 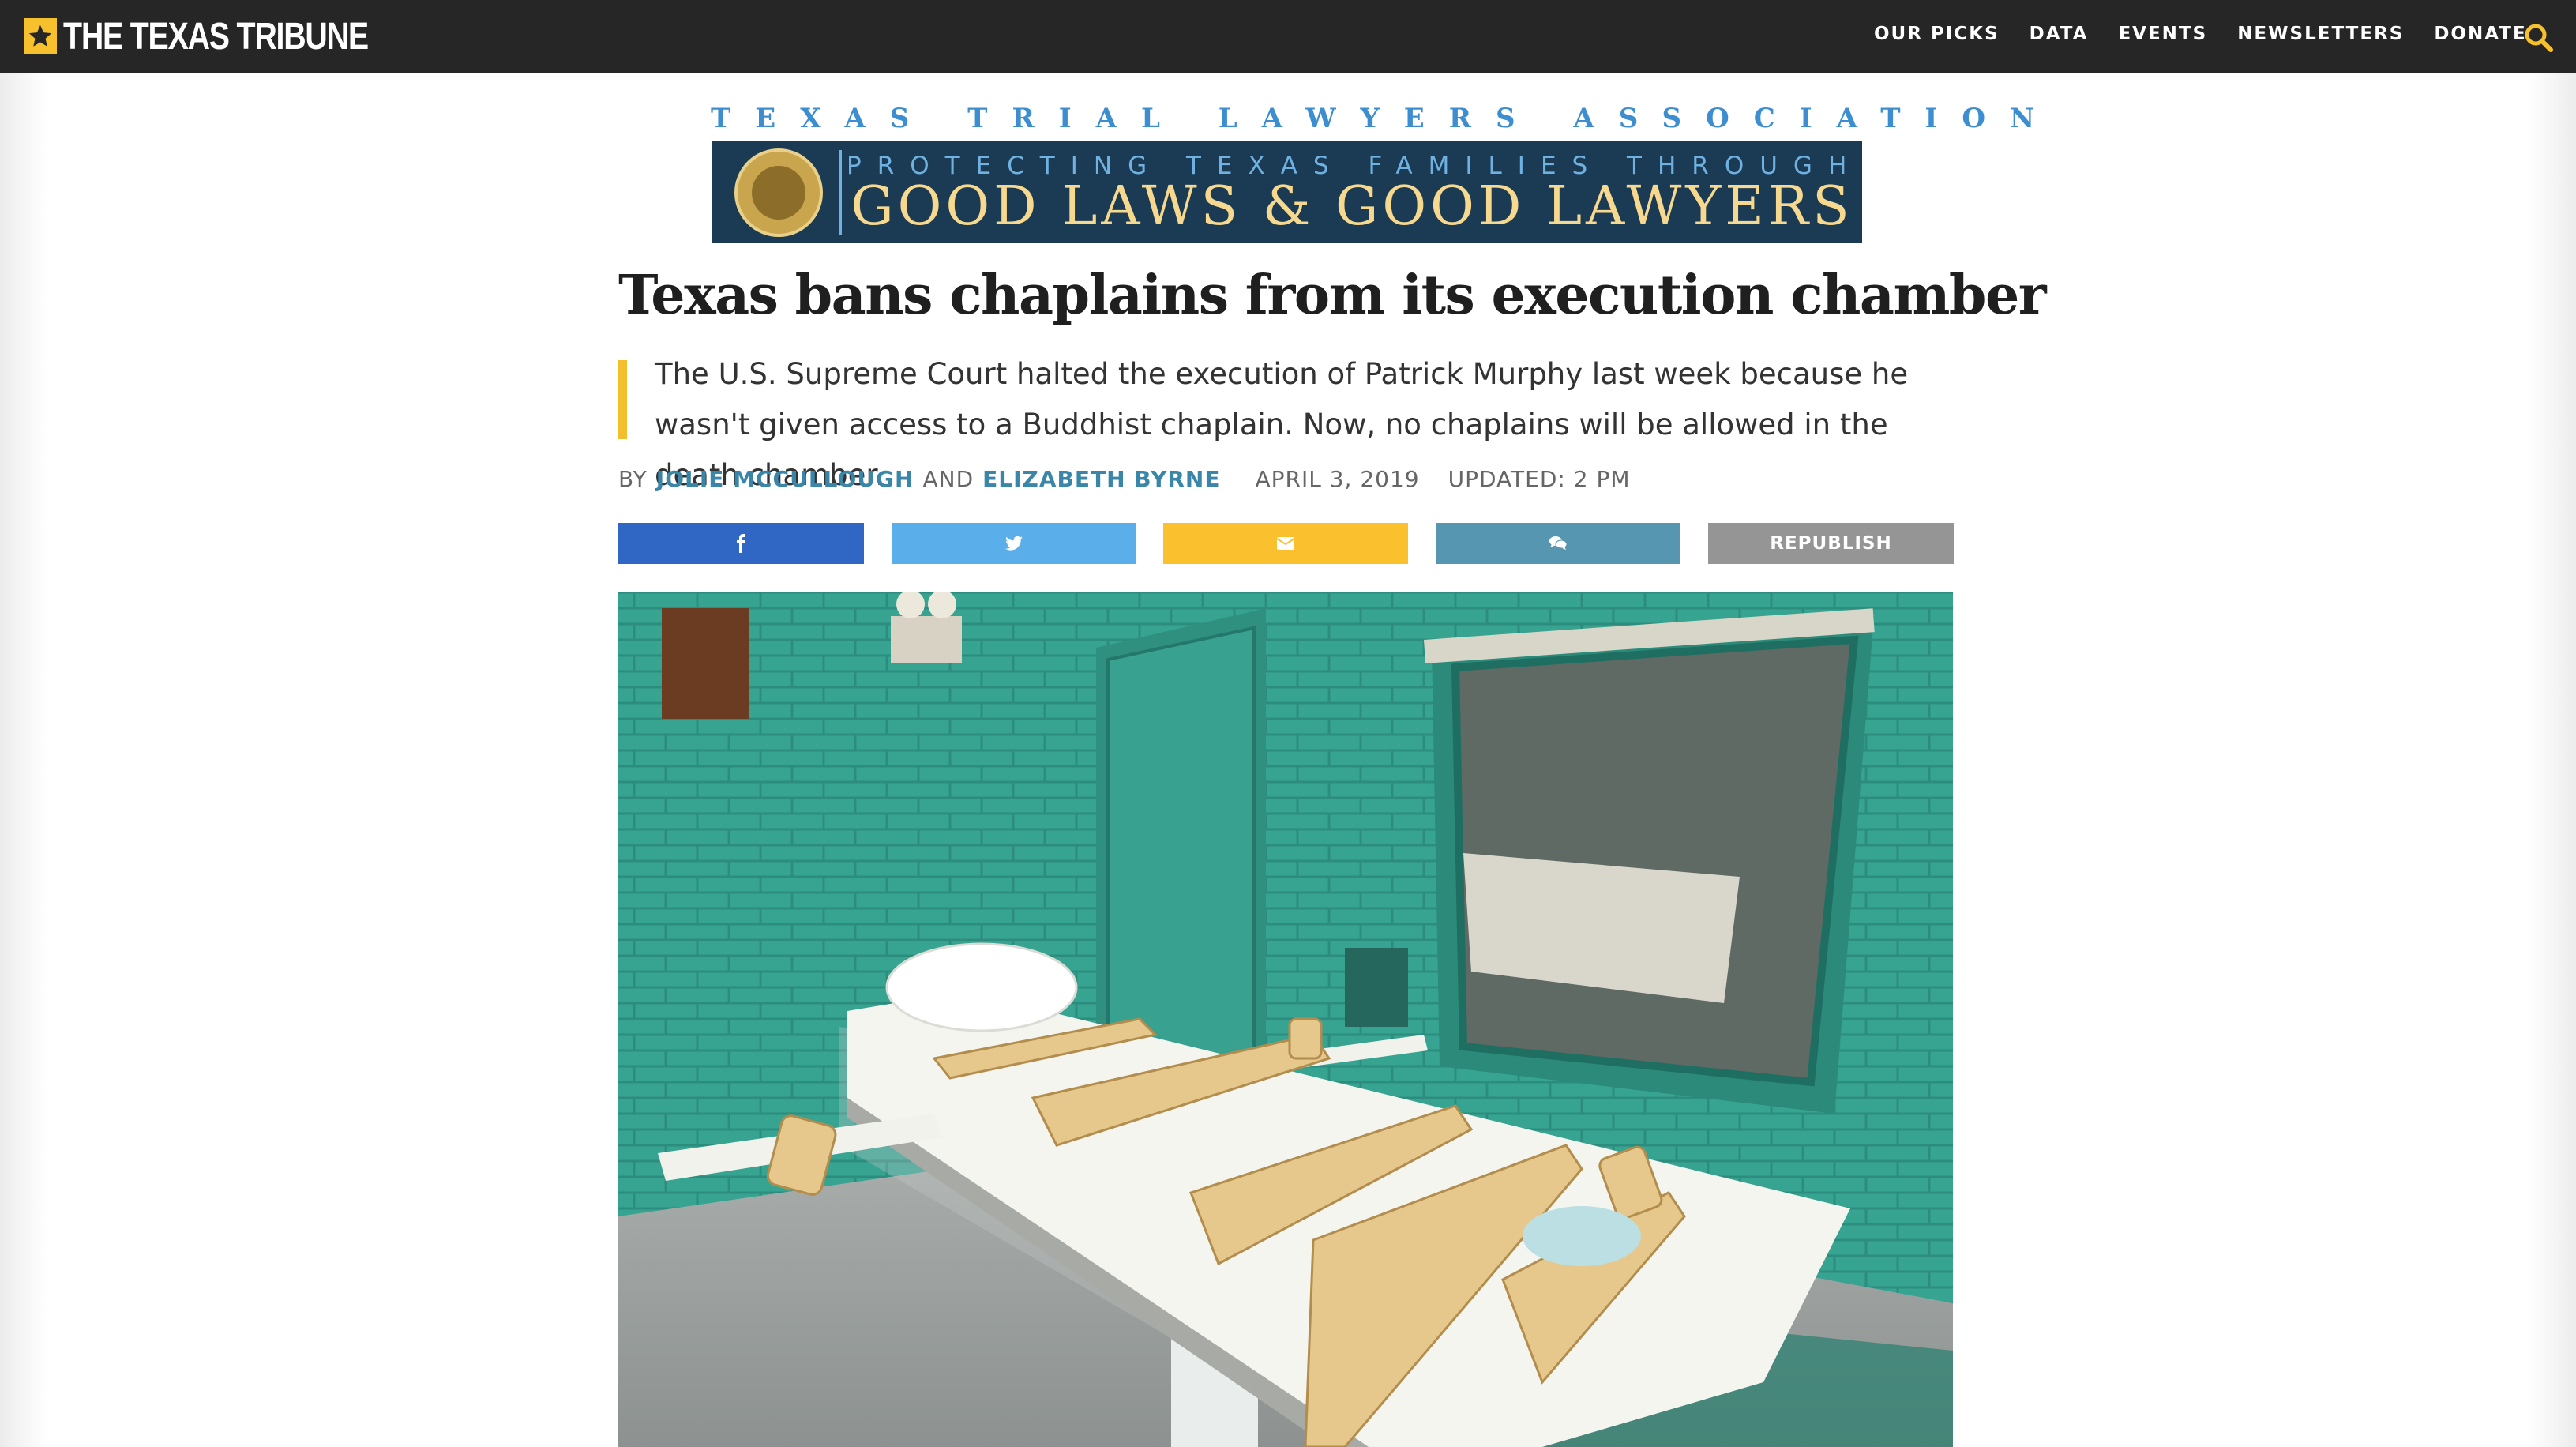 I want to click on nav-item-events: EVENTS, so click(x=2162, y=34).